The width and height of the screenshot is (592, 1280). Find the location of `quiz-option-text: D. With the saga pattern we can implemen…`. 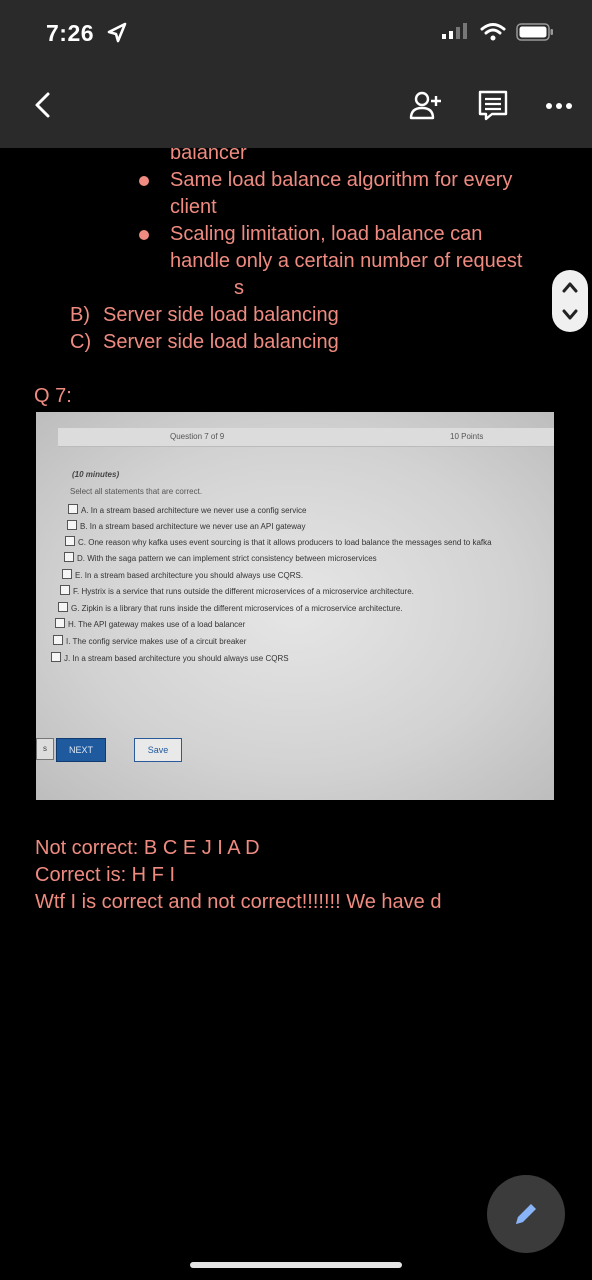

quiz-option-text: D. With the saga pattern we can implemen… is located at coordinates (227, 558).